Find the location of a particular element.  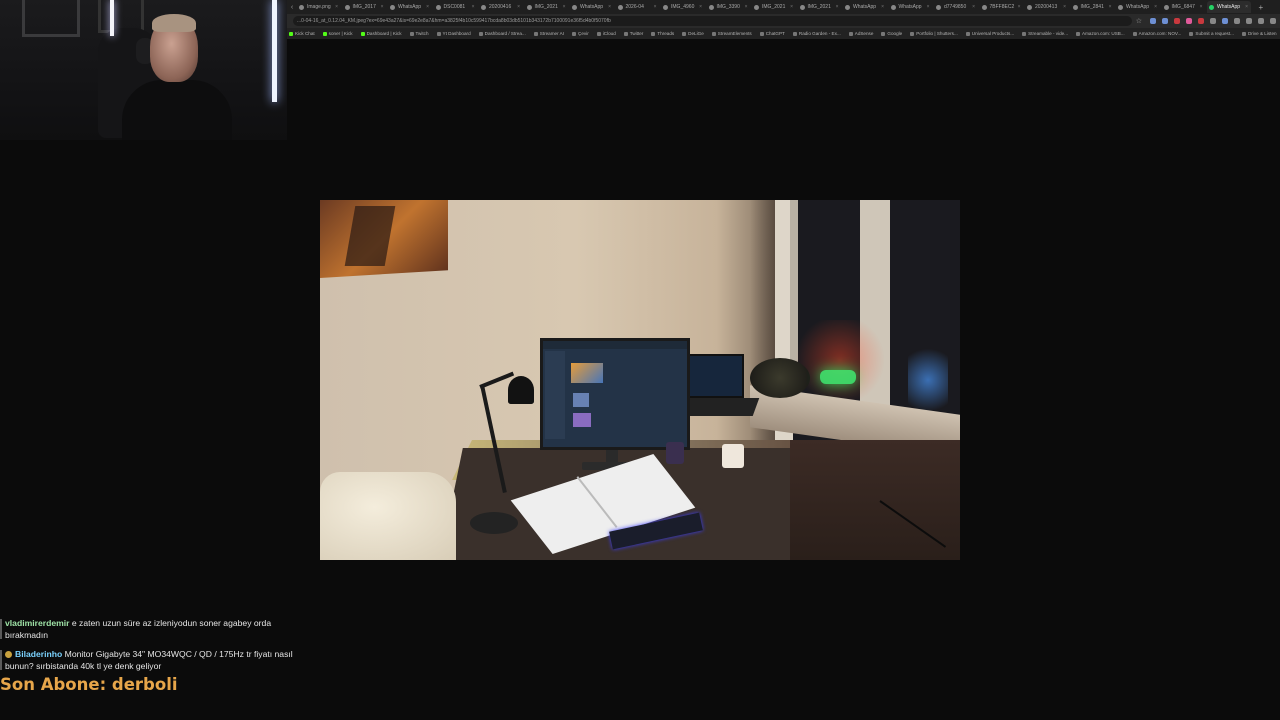

bookmark-item: iCloud is located at coordinates (606, 33).